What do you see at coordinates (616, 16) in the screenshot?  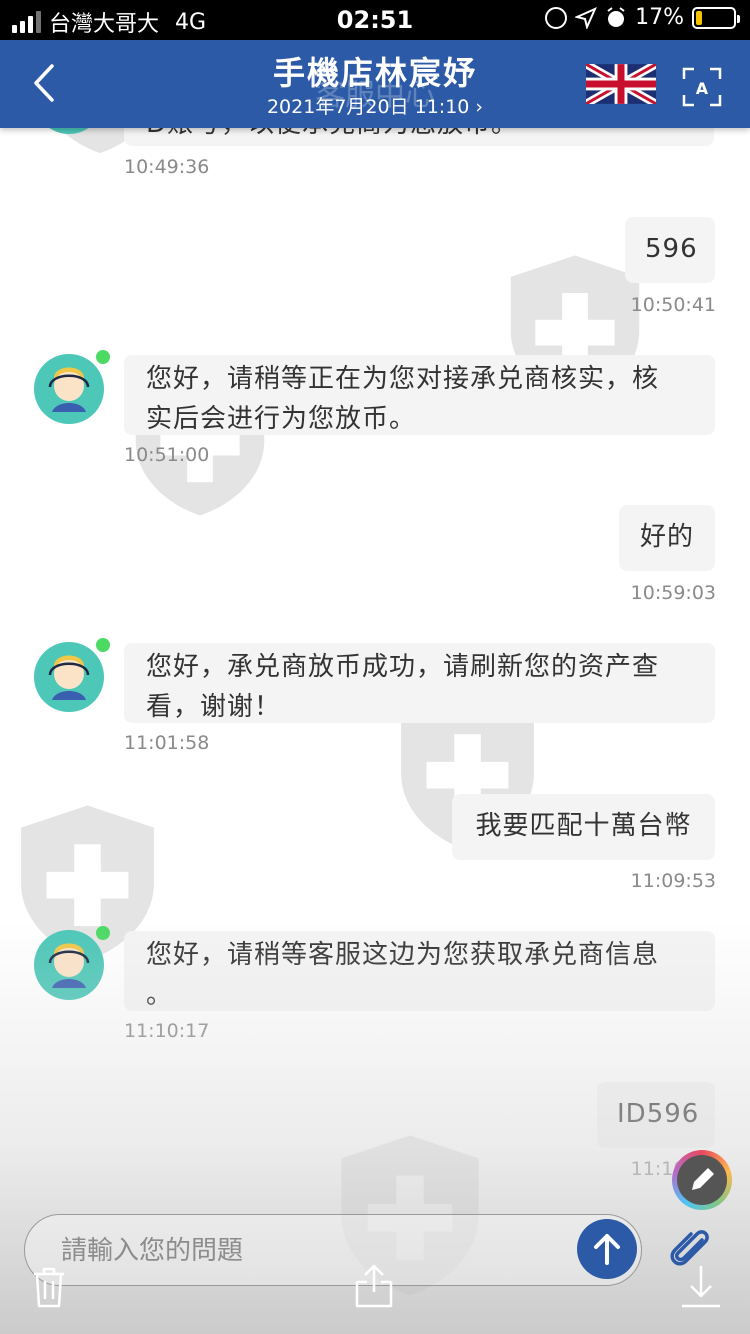 I see `alarm-icon` at bounding box center [616, 16].